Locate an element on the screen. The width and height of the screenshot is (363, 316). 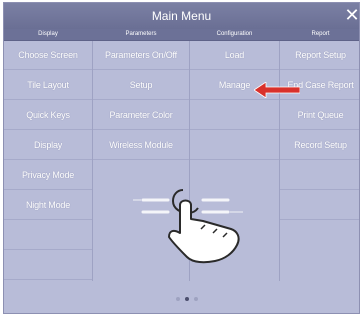
column-header-configuration: Configuration is located at coordinates (234, 34).